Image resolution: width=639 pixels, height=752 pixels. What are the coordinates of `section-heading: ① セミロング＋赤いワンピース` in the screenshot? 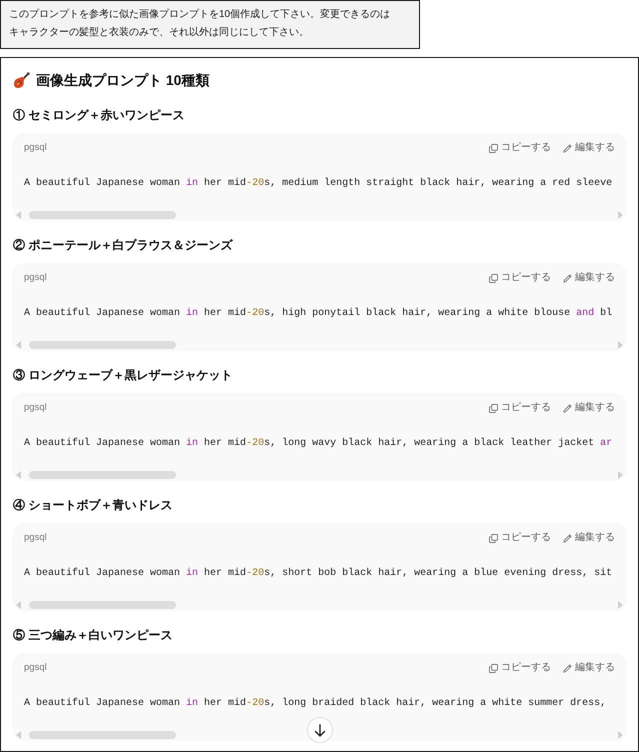 It's located at (99, 115).